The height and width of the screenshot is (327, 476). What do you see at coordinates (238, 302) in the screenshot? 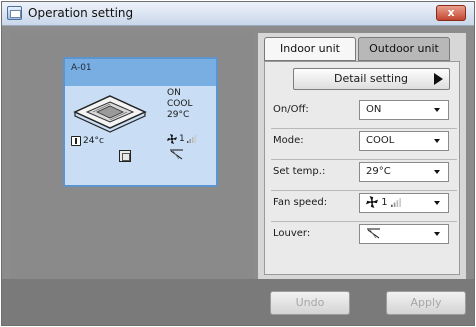
I see `footer-bar: Undo Apply` at bounding box center [238, 302].